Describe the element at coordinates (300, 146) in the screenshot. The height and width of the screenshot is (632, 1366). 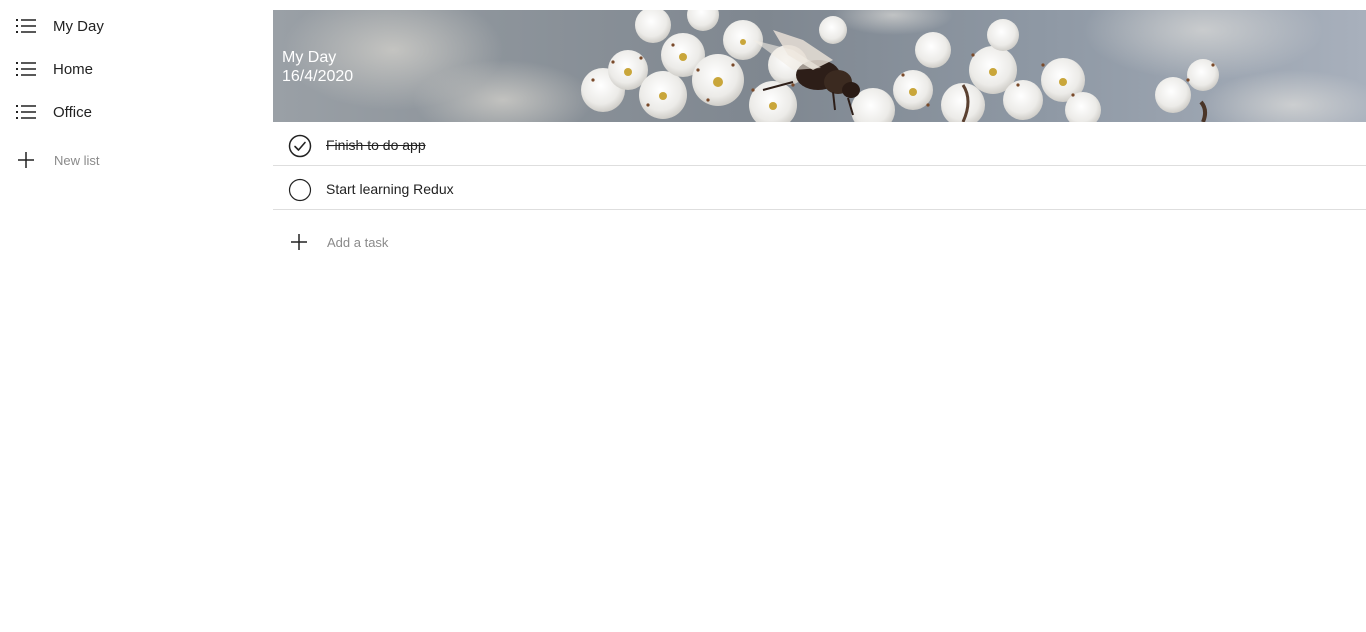
I see `check-circle-icon` at that location.